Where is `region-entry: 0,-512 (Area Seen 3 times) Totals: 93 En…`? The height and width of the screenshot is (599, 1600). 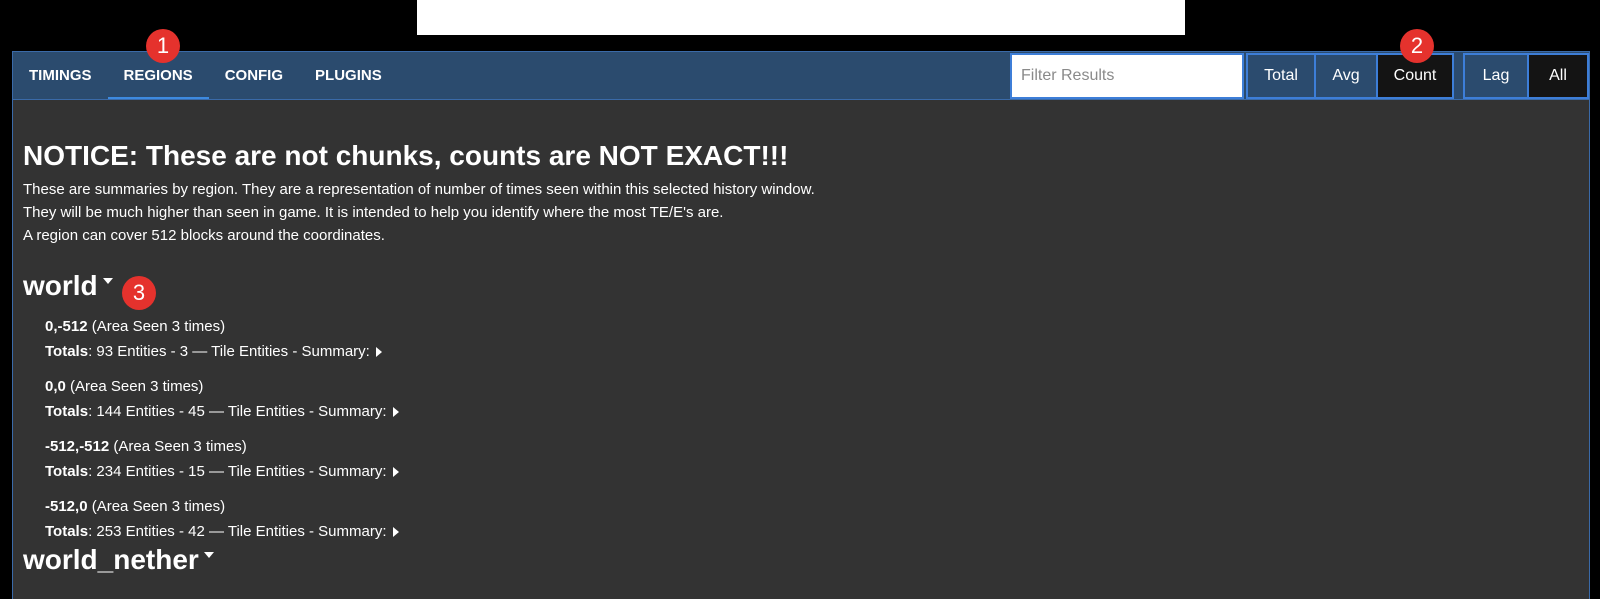 region-entry: 0,-512 (Area Seen 3 times) Totals: 93 En… is located at coordinates (213, 339).